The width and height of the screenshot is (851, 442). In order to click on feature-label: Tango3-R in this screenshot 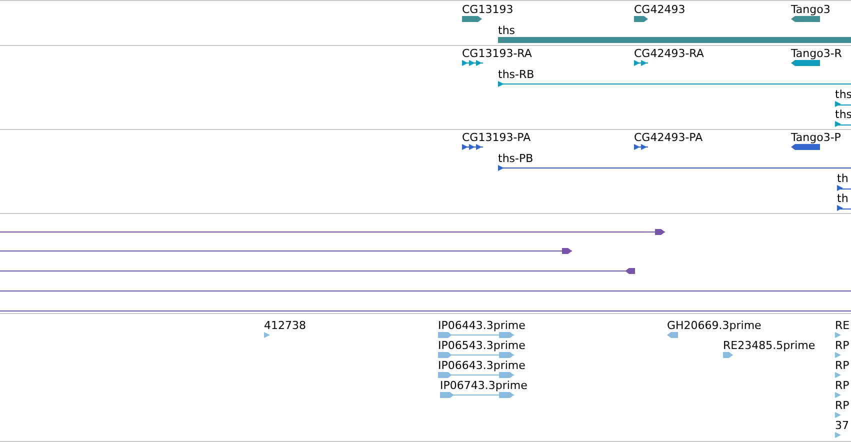, I will do `click(816, 53)`.